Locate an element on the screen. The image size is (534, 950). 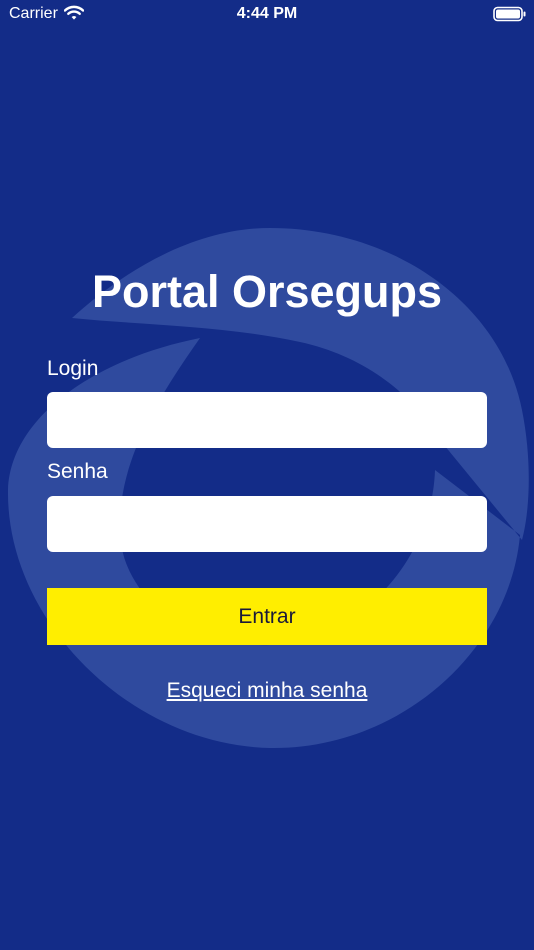
login-input is located at coordinates (267, 420).